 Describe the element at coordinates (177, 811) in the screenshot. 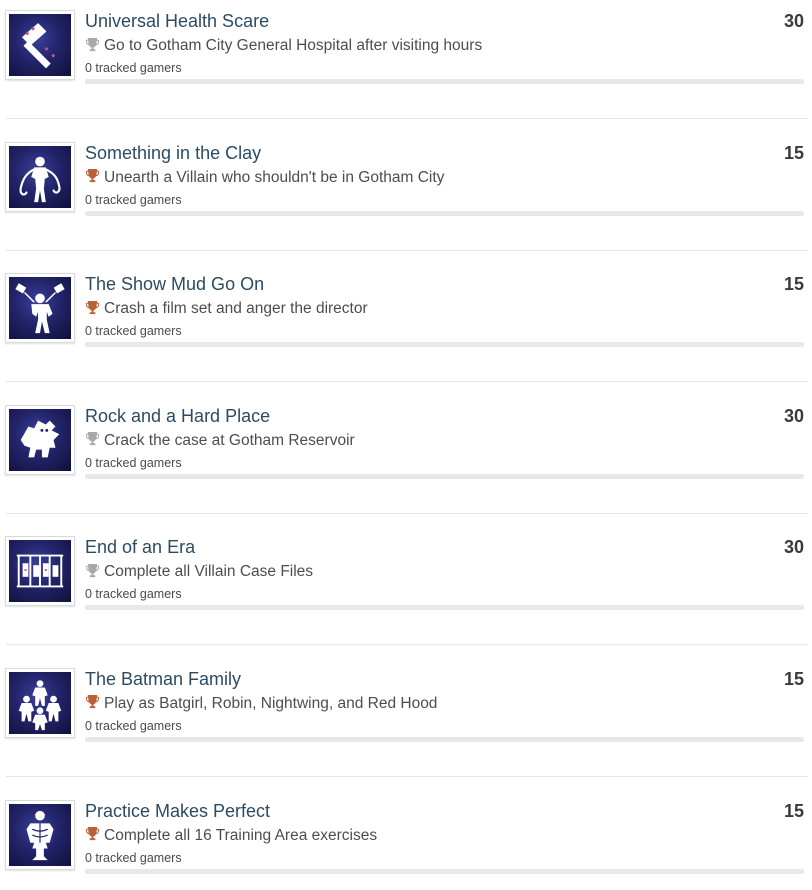

I see `achievement-title: Practice Makes Perfect` at that location.